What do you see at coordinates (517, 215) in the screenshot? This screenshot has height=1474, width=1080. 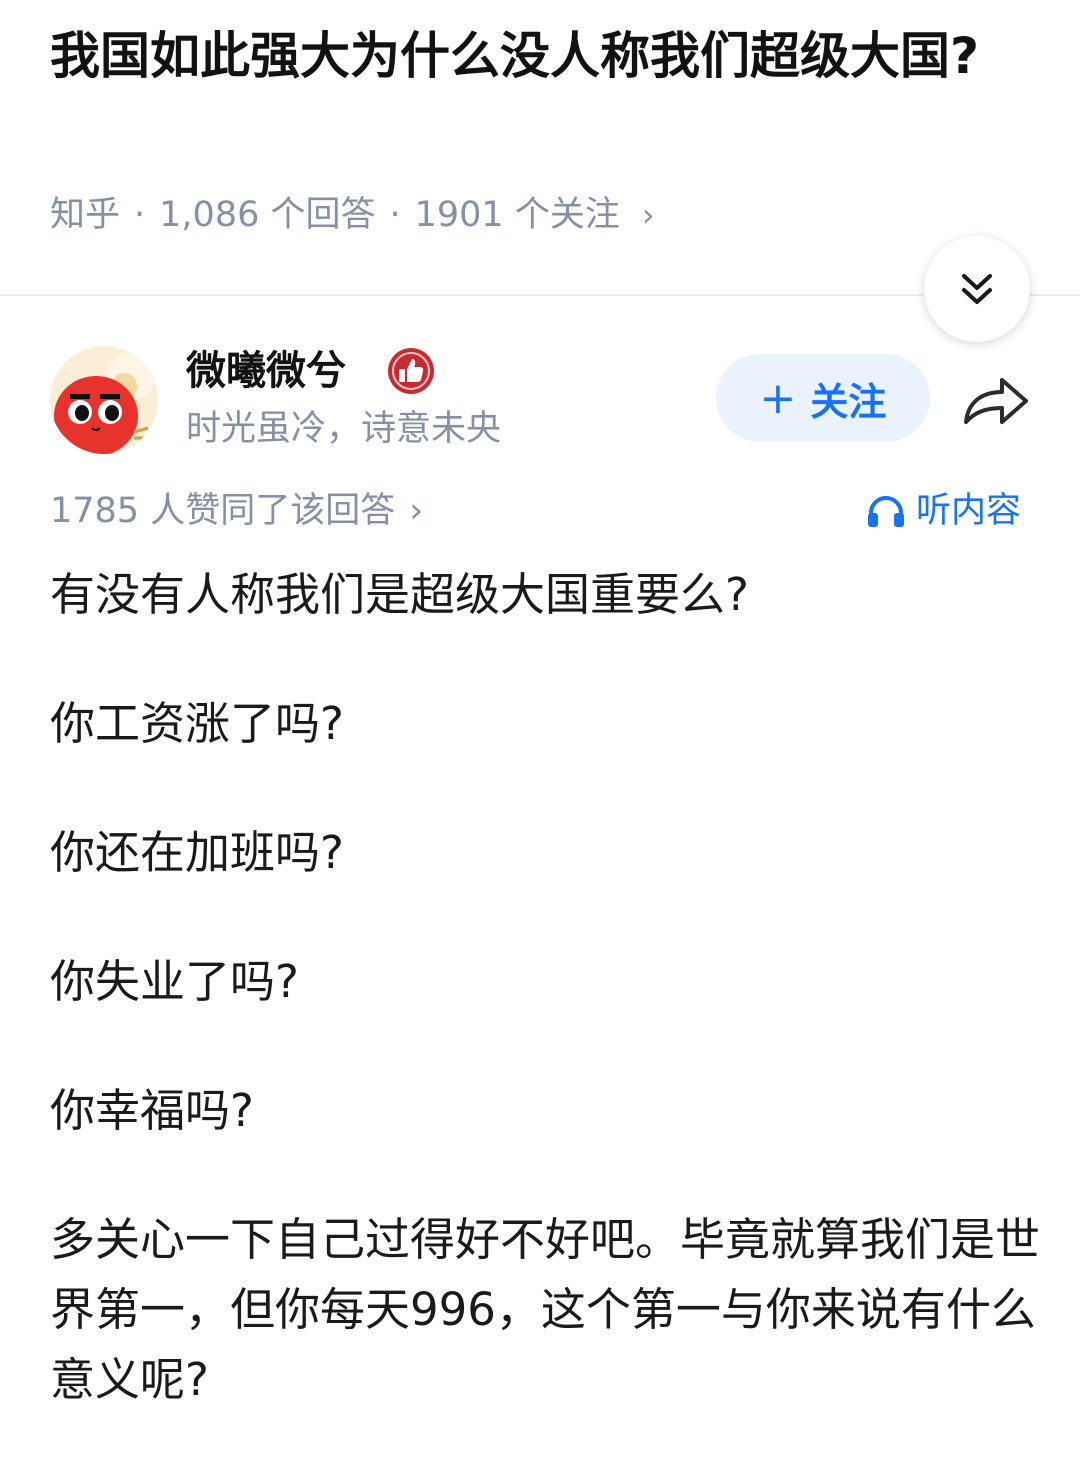 I see `follows-count: 1901 个关注` at bounding box center [517, 215].